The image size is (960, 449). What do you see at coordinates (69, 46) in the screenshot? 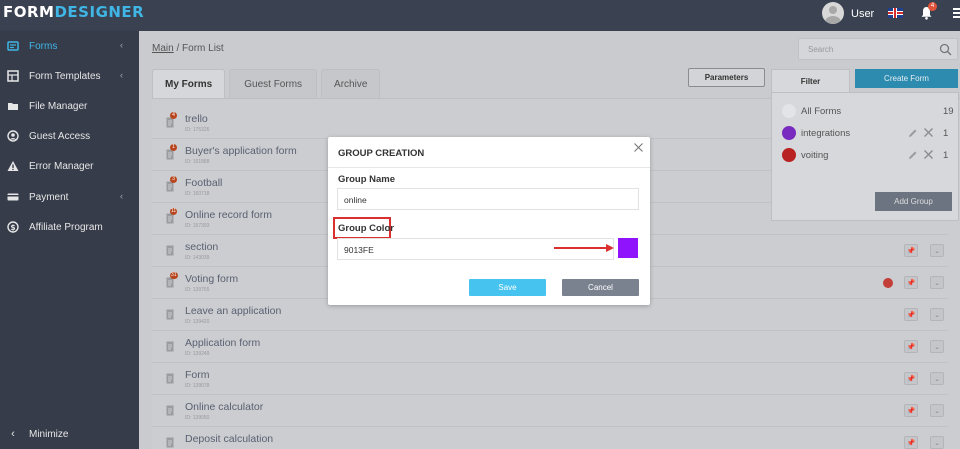
I see `sidebar-item-forms: Forms ‹` at bounding box center [69, 46].